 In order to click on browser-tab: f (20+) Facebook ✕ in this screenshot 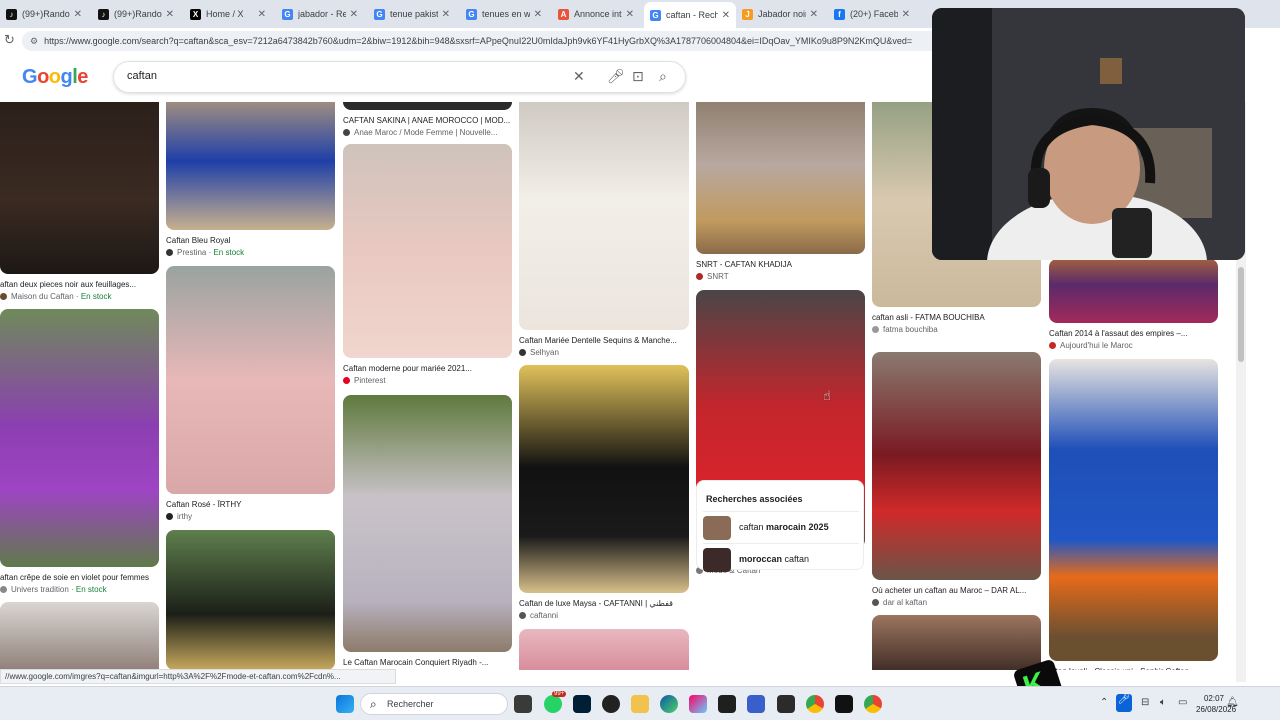, I will do `click(872, 14)`.